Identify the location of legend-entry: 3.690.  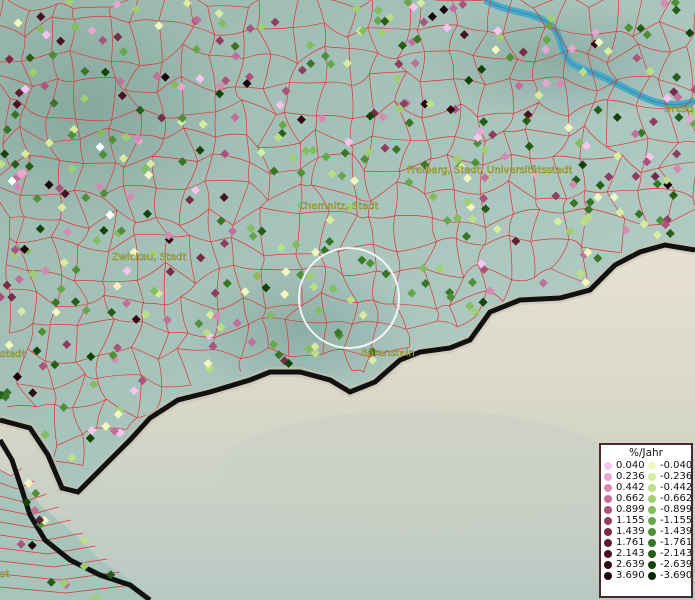
(623, 575).